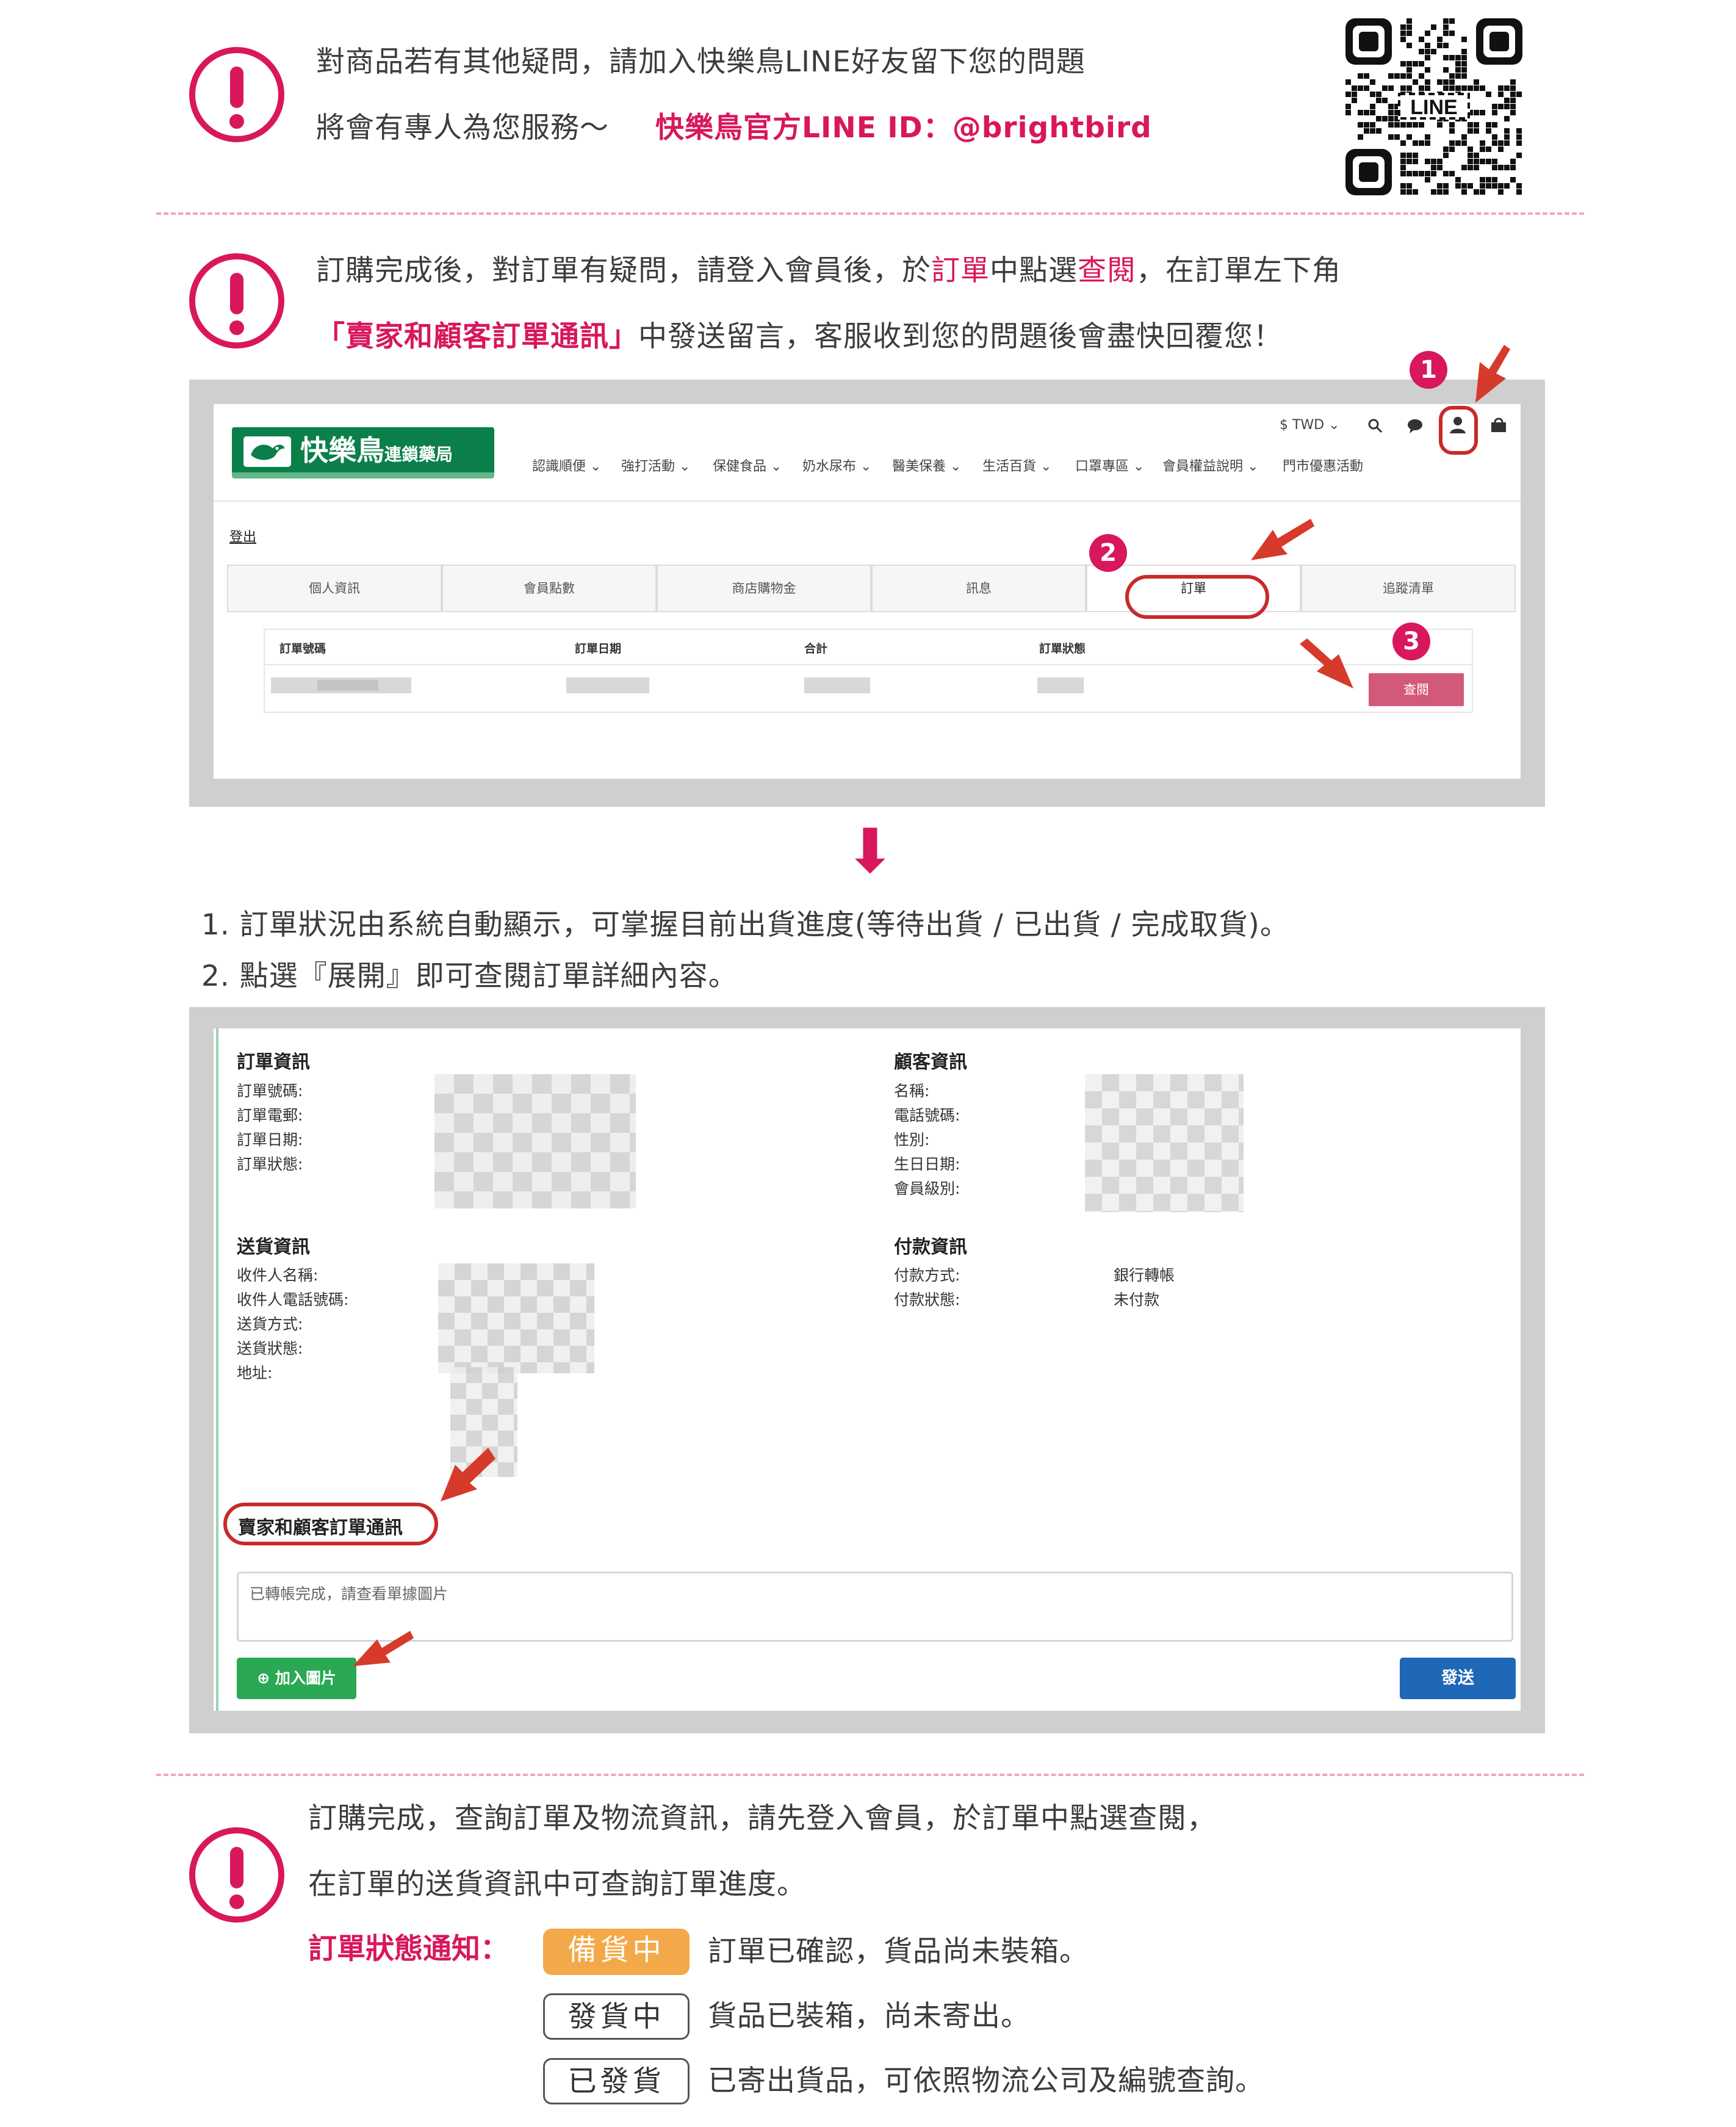 Image resolution: width=1736 pixels, height=2127 pixels. What do you see at coordinates (516, 1318) in the screenshot?
I see `blurred-delivery-values` at bounding box center [516, 1318].